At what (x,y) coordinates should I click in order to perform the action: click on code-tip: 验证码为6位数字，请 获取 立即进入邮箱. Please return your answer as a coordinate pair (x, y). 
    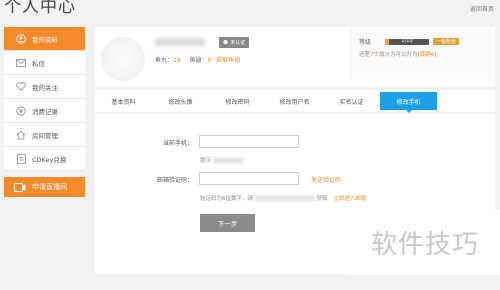
    Looking at the image, I should click on (283, 198).